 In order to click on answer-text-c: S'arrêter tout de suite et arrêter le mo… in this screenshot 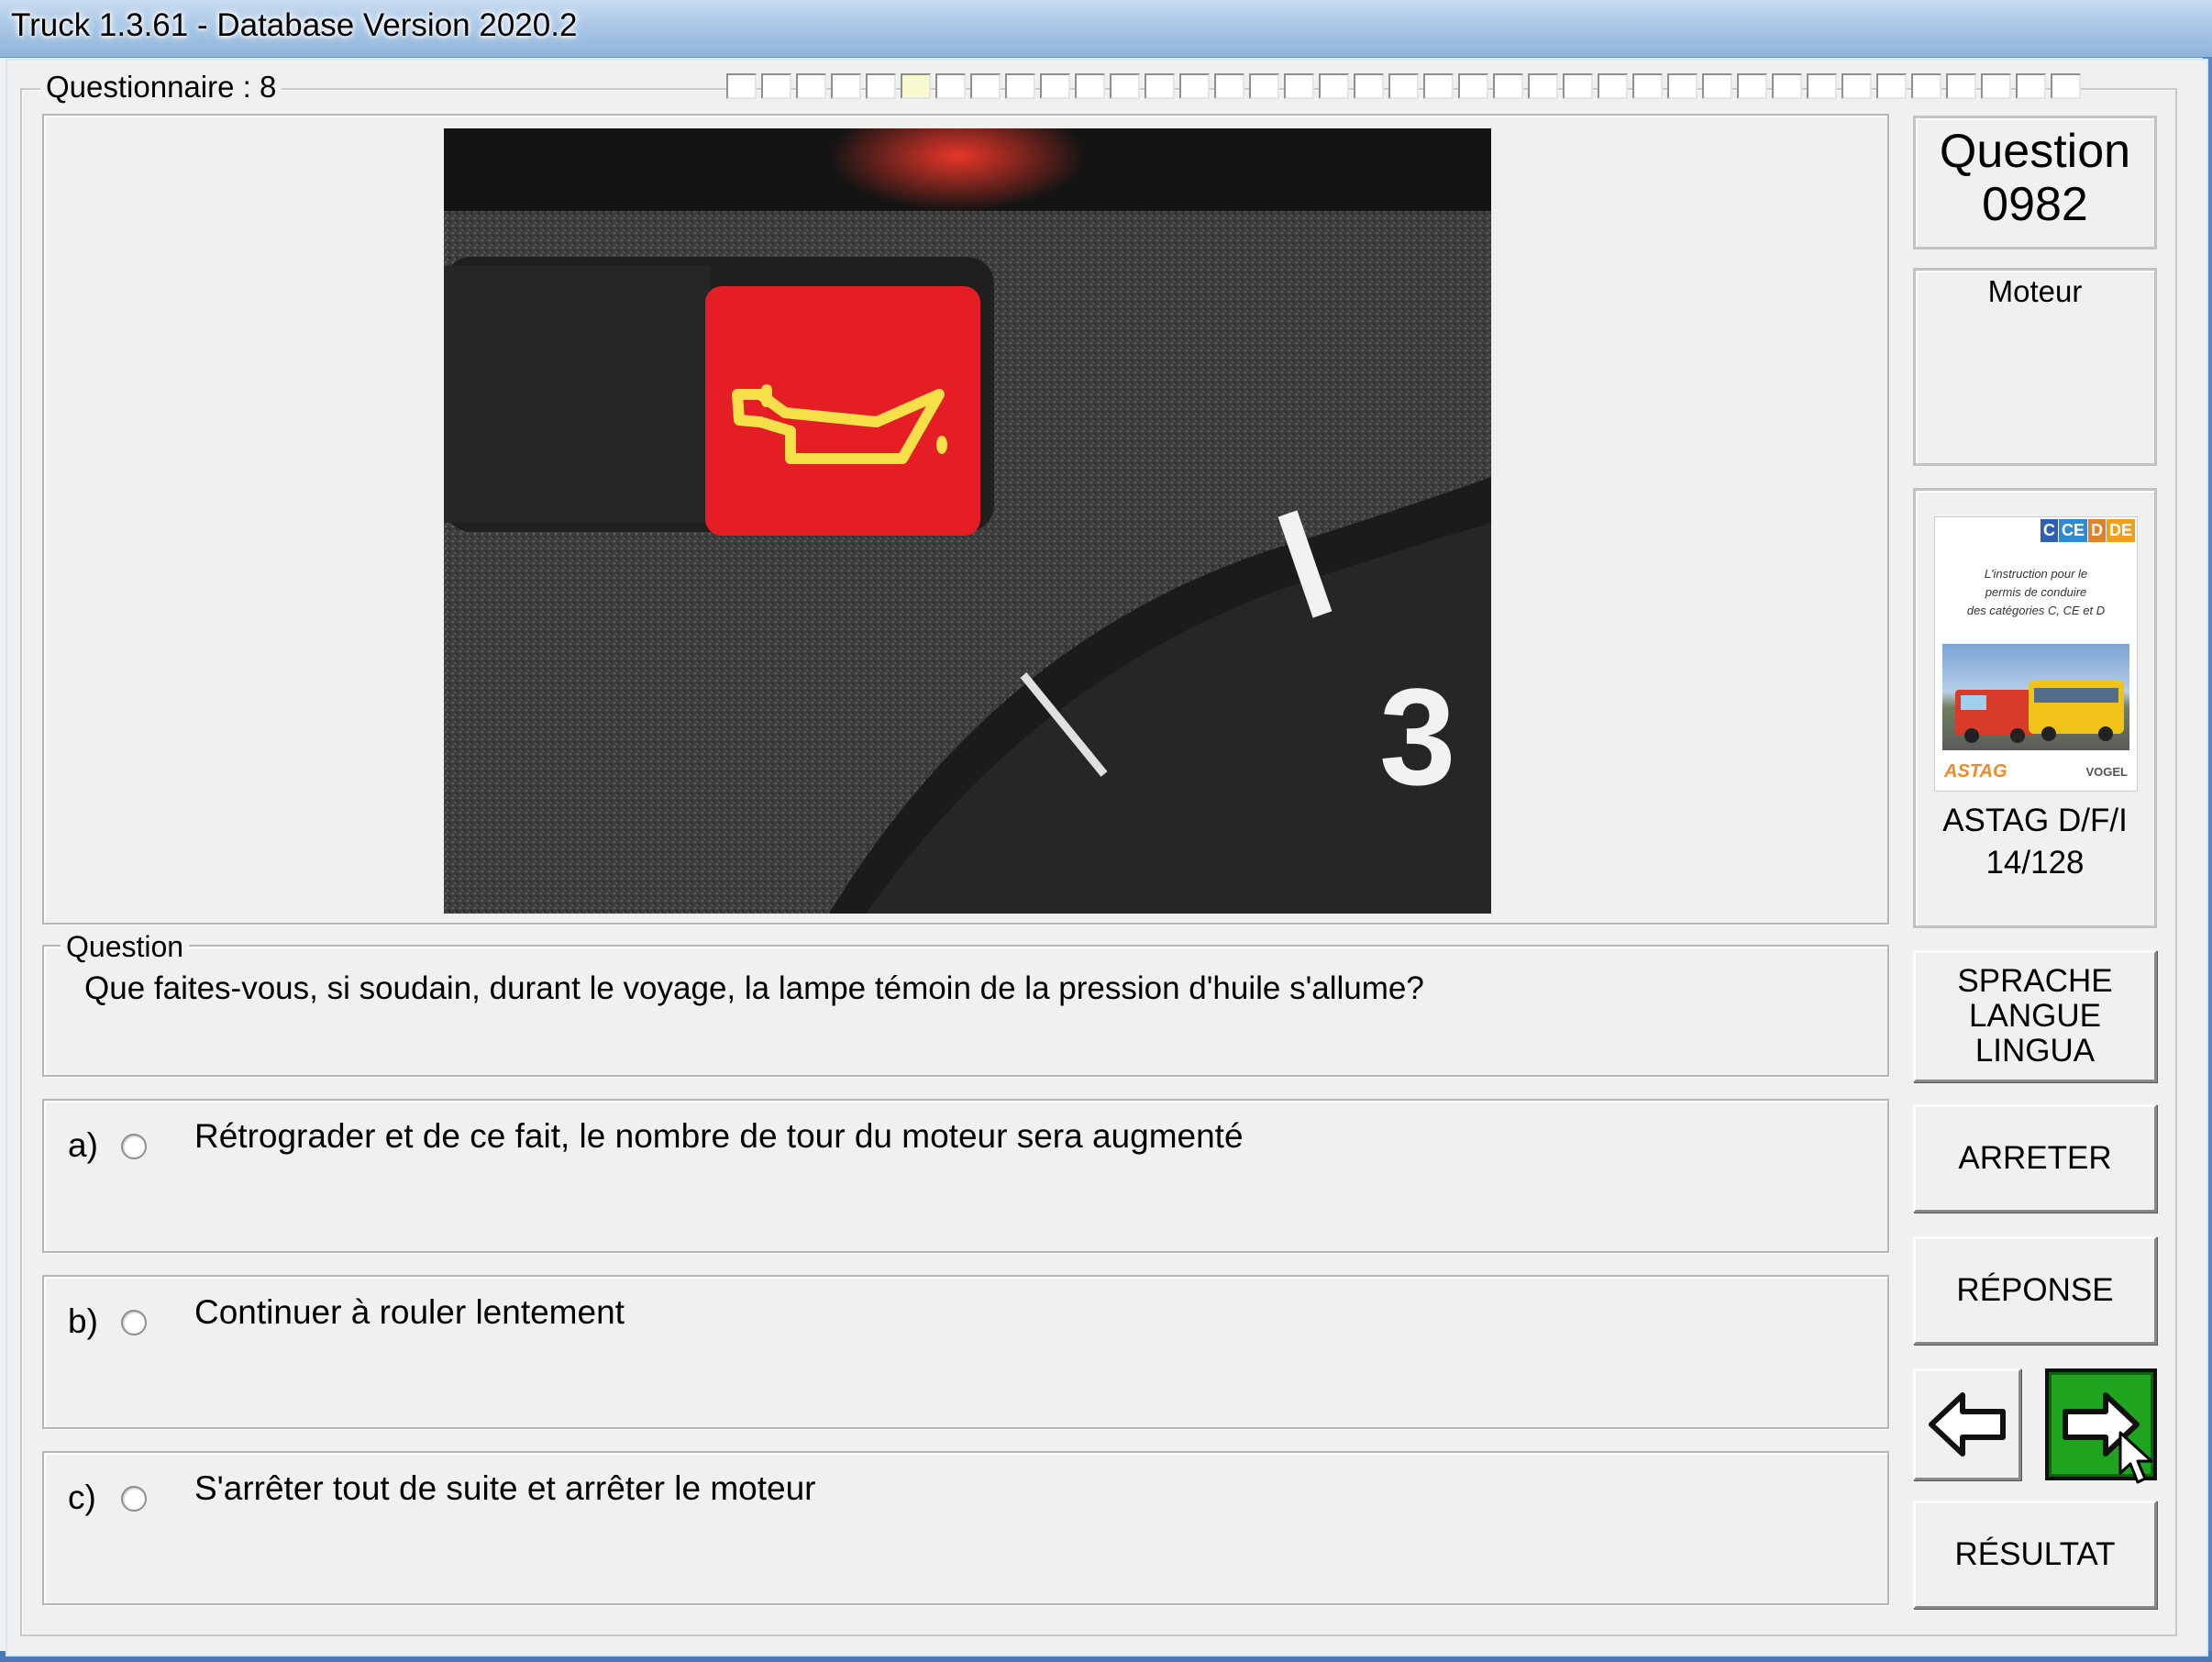, I will do `click(505, 1488)`.